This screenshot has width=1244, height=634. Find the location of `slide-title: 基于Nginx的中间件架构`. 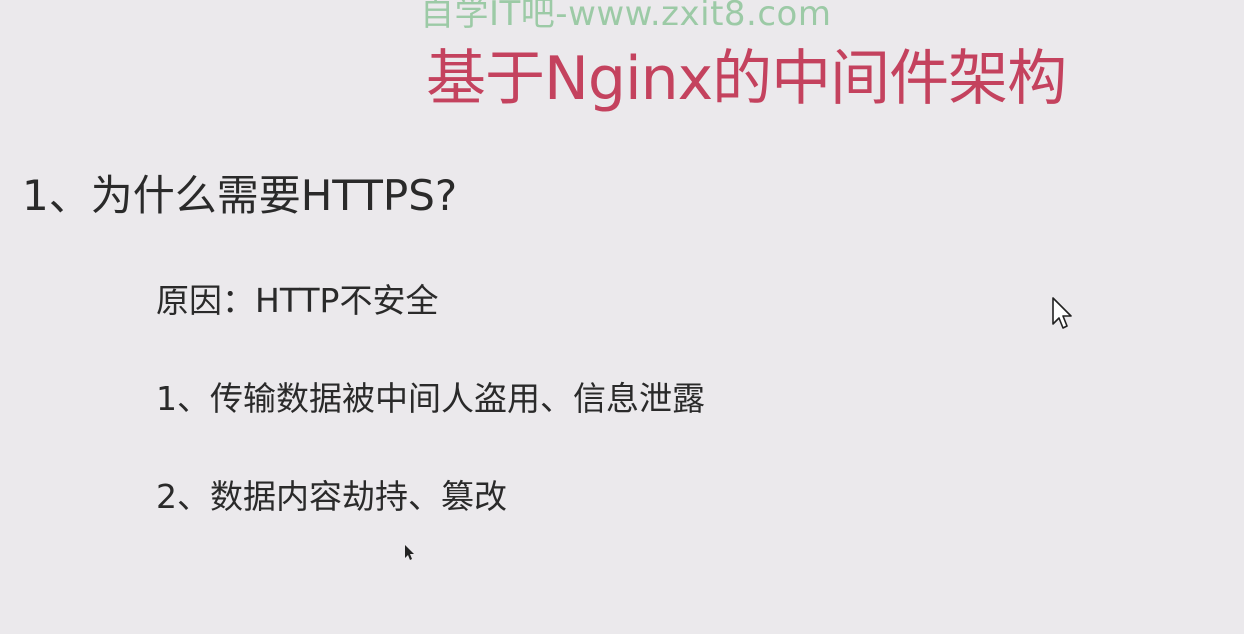

slide-title: 基于Nginx的中间件架构 is located at coordinates (746, 79).